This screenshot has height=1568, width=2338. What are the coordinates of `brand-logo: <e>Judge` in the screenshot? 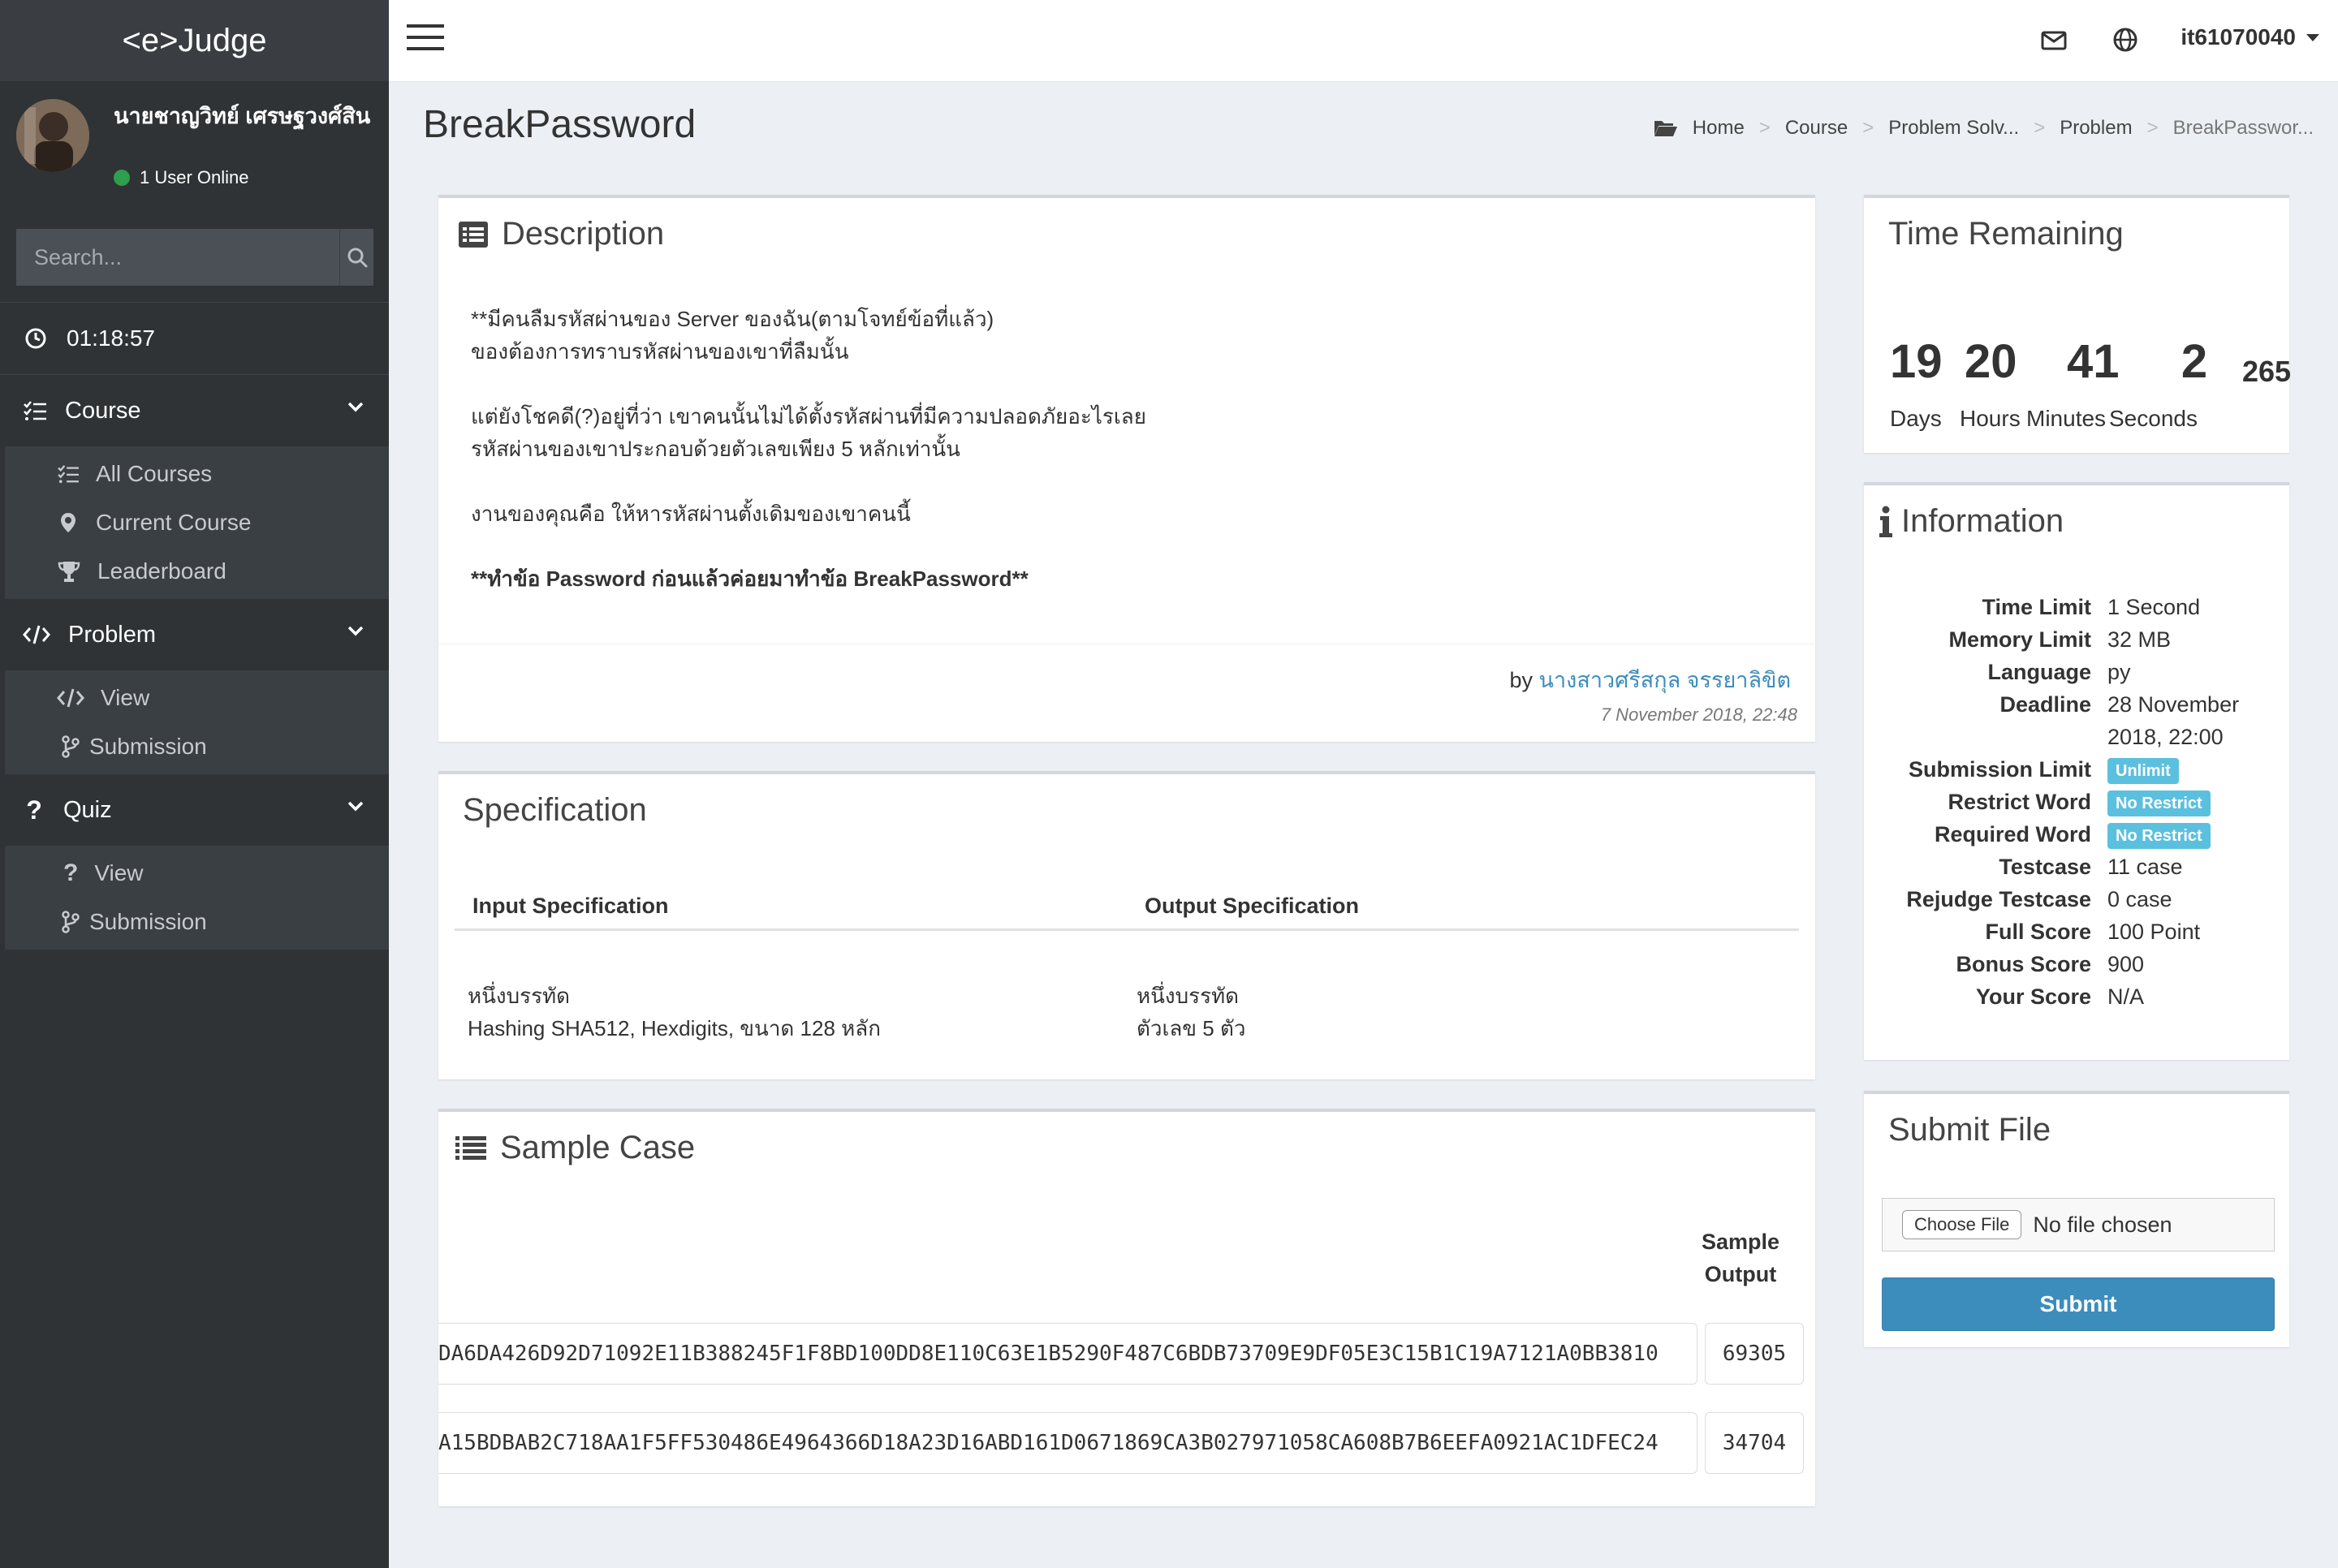 It's located at (194, 40).